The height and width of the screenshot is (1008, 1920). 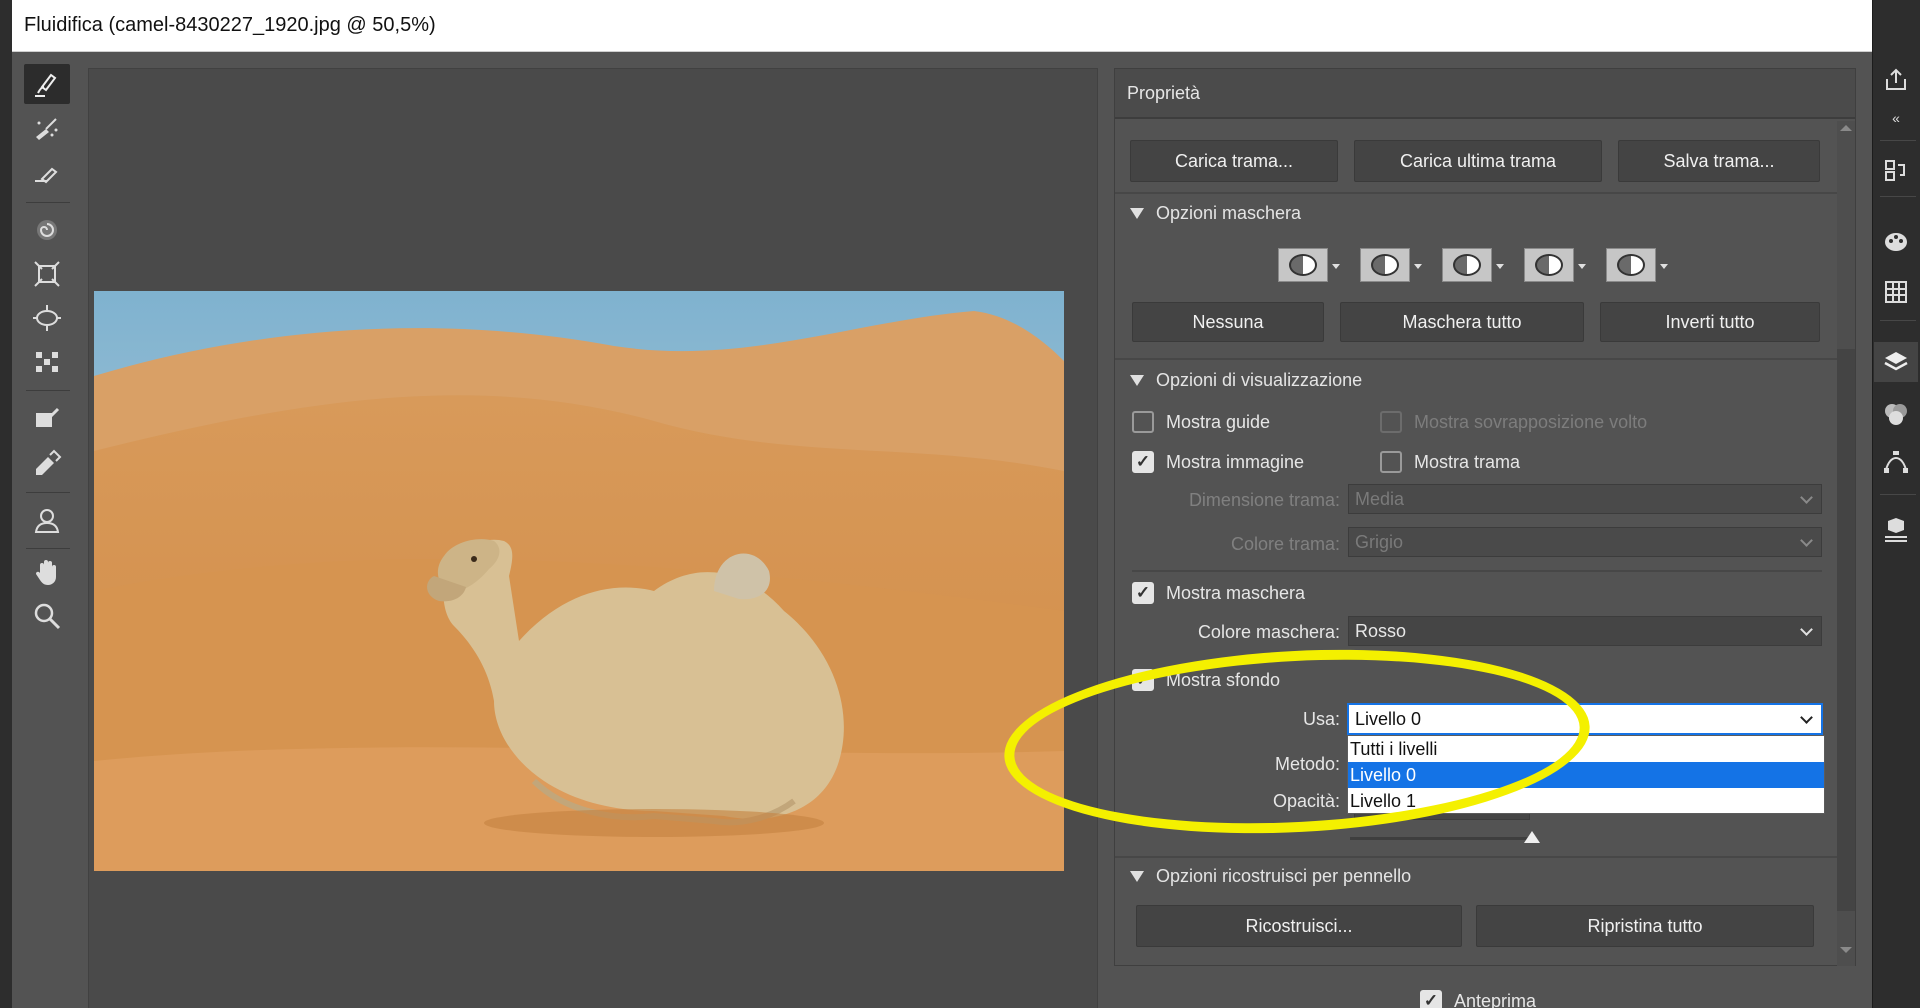 I want to click on mesh-color-select: Grigio, so click(x=1585, y=542).